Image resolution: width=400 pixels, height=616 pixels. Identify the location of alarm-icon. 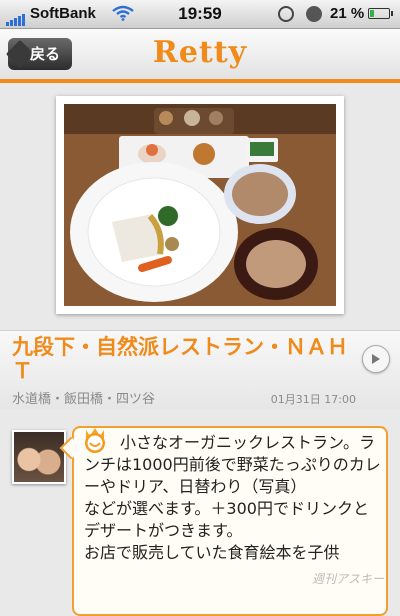
(314, 14).